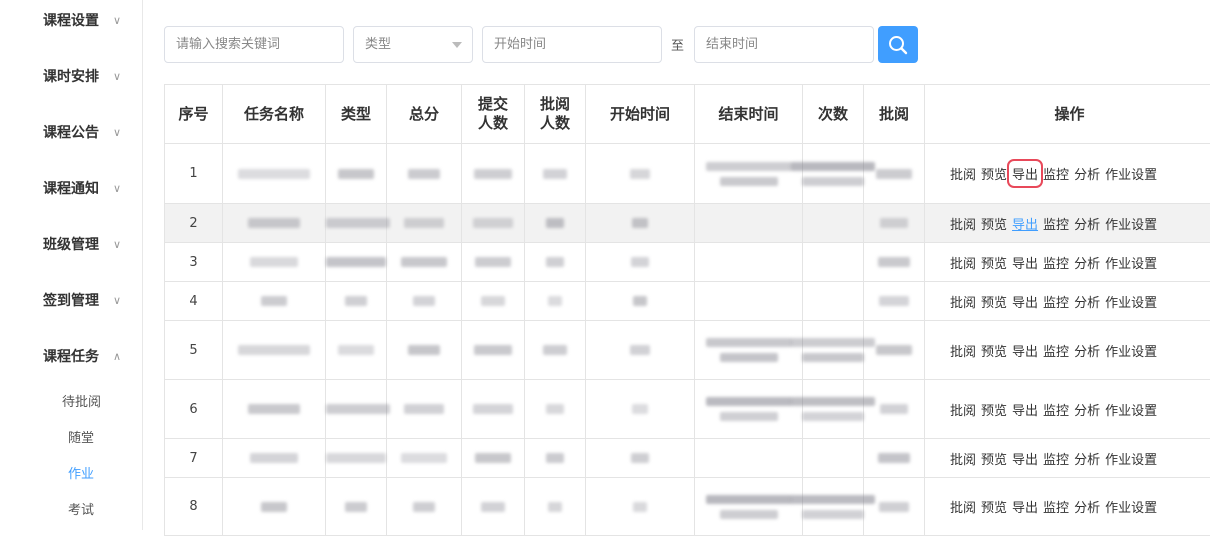 The width and height of the screenshot is (1210, 536). What do you see at coordinates (749, 409) in the screenshot?
I see `cell-end-time` at bounding box center [749, 409].